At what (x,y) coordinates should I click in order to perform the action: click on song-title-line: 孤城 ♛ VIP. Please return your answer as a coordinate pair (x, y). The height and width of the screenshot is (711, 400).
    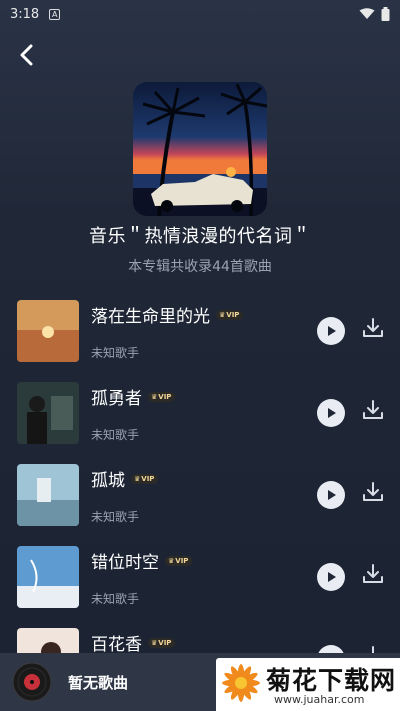
    Looking at the image, I should click on (125, 478).